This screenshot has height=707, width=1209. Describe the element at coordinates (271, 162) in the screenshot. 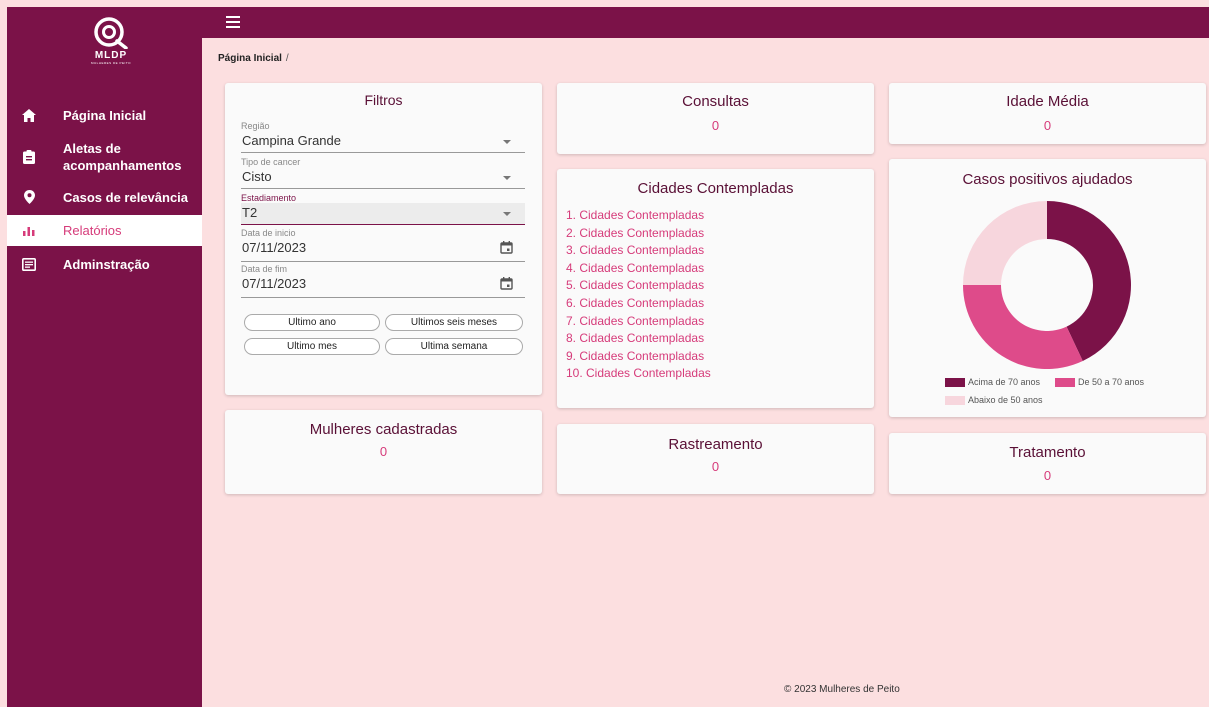

I see `cancer-type-label: Tipo de cancer` at that location.